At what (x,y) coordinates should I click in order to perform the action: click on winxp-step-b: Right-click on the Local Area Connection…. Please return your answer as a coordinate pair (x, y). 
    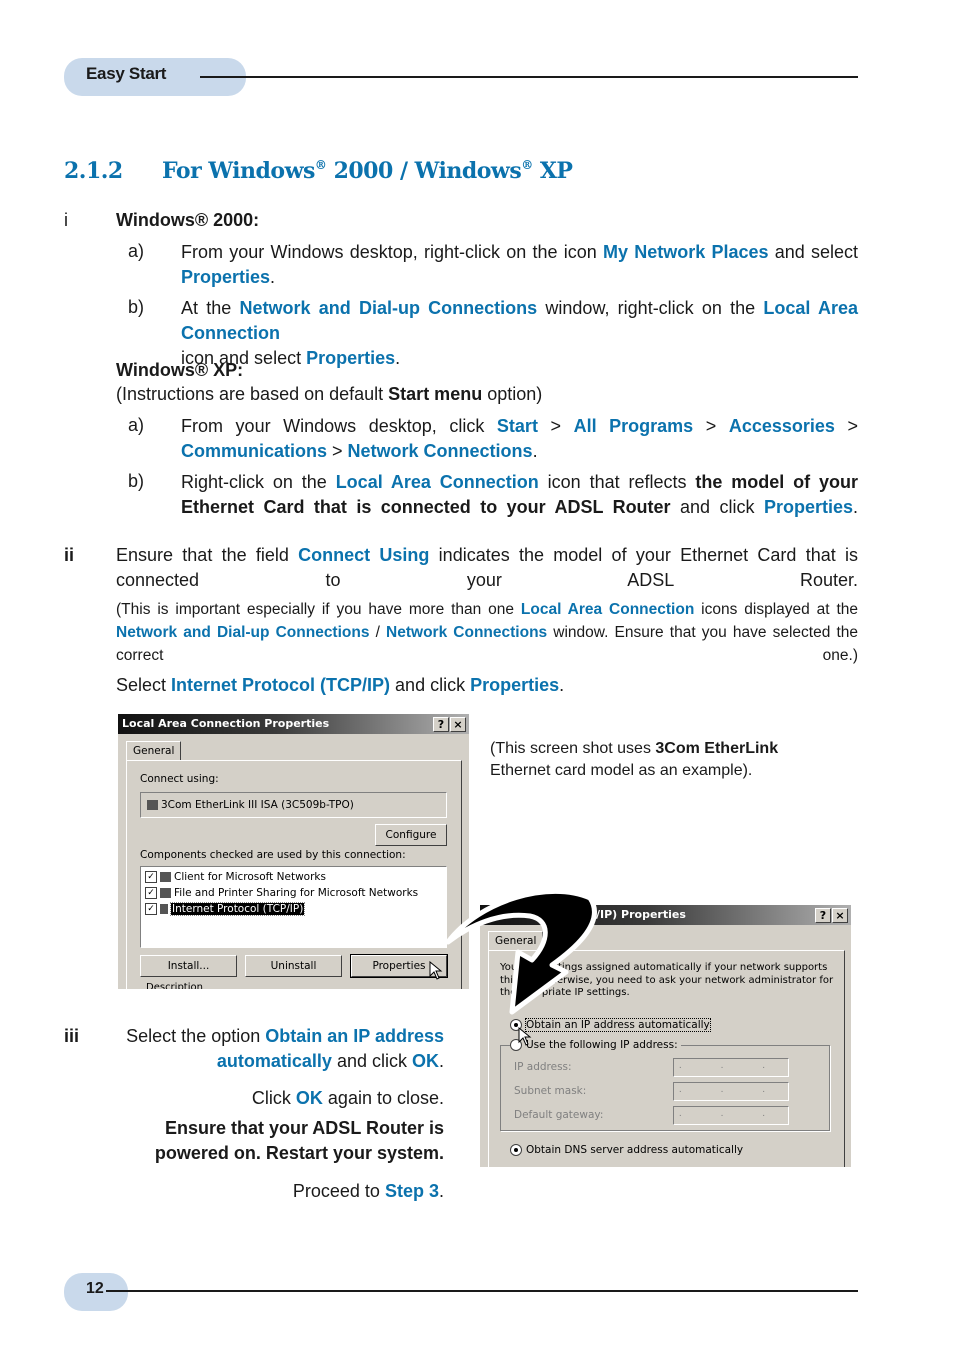
    Looking at the image, I should click on (519, 494).